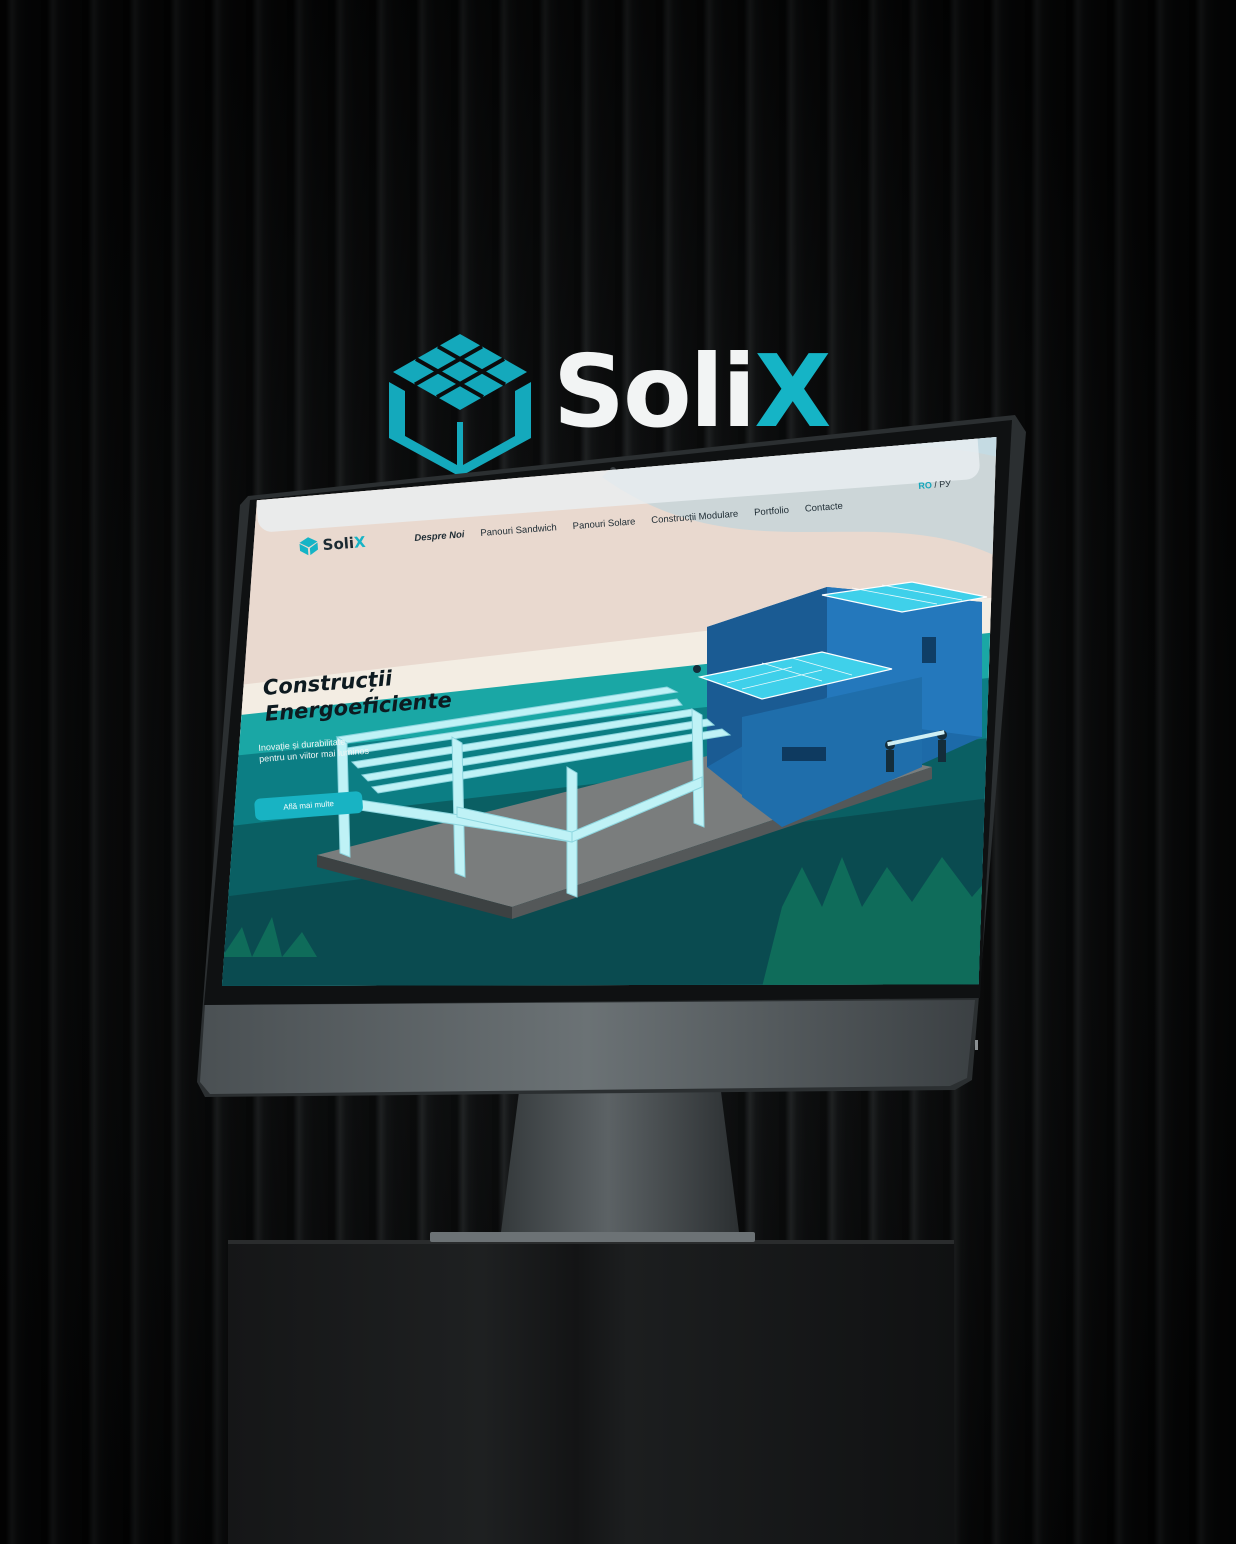 This screenshot has width=1236, height=1544. What do you see at coordinates (308, 546) in the screenshot?
I see `cube-logo-icon` at bounding box center [308, 546].